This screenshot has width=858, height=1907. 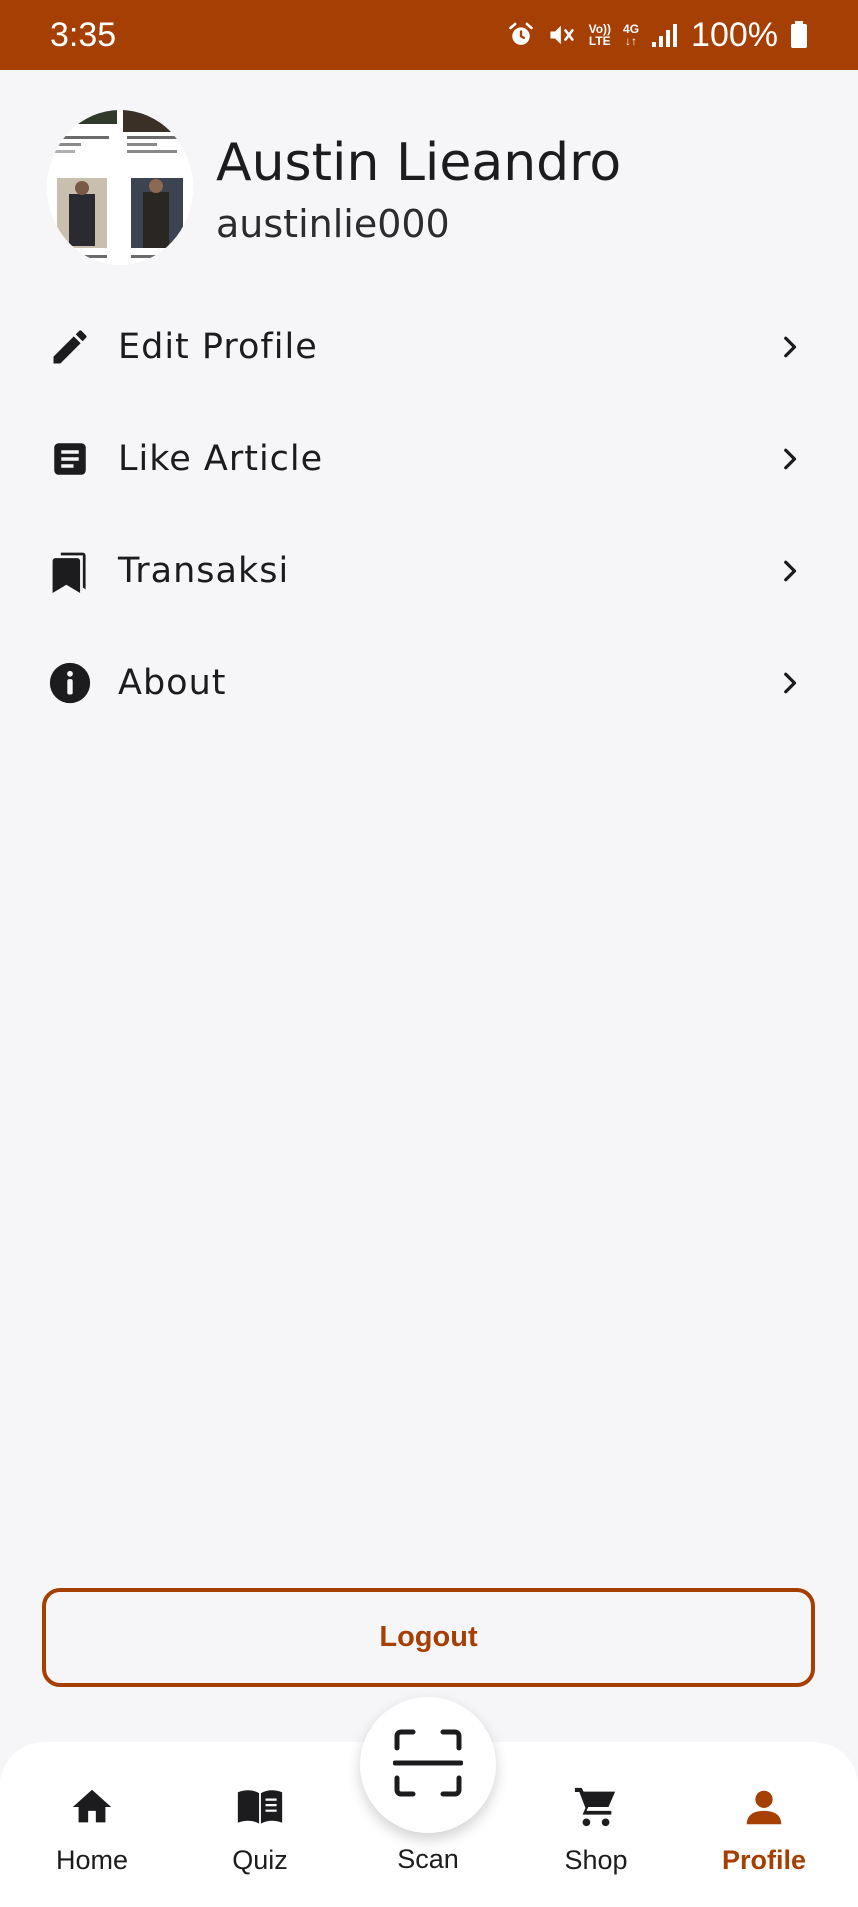 I want to click on logout-button: Logout, so click(x=428, y=1637).